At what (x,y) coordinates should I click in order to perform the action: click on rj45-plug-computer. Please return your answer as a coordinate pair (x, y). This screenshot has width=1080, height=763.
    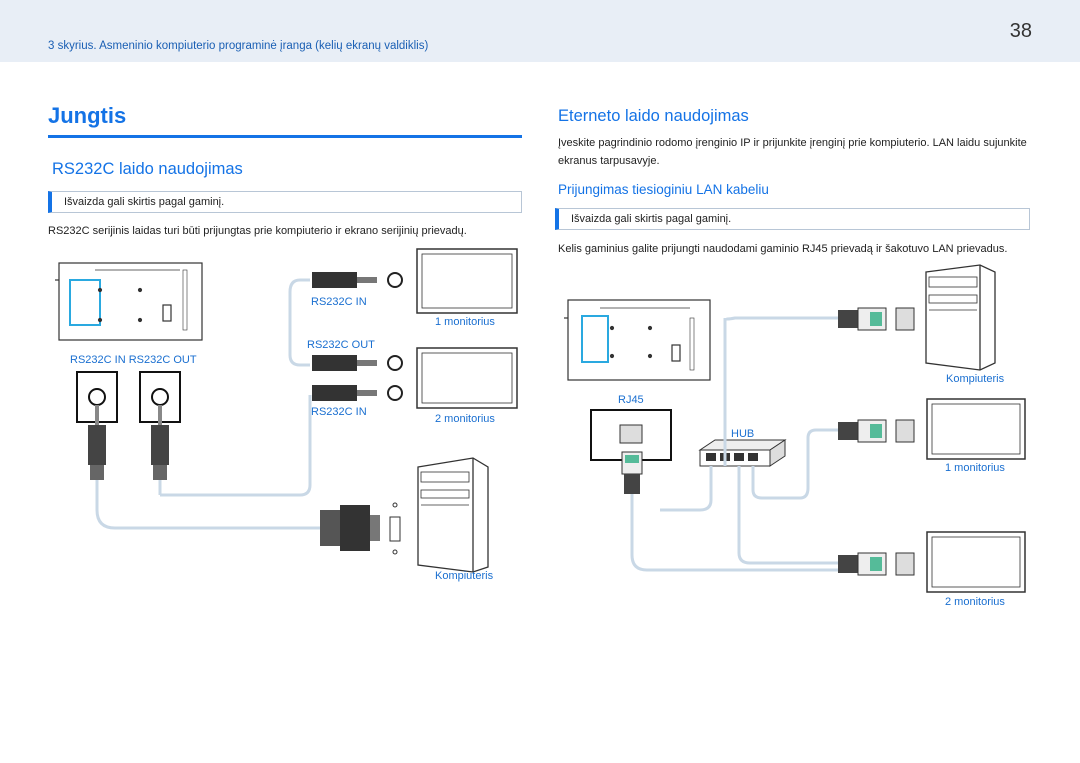
    Looking at the image, I should click on (876, 319).